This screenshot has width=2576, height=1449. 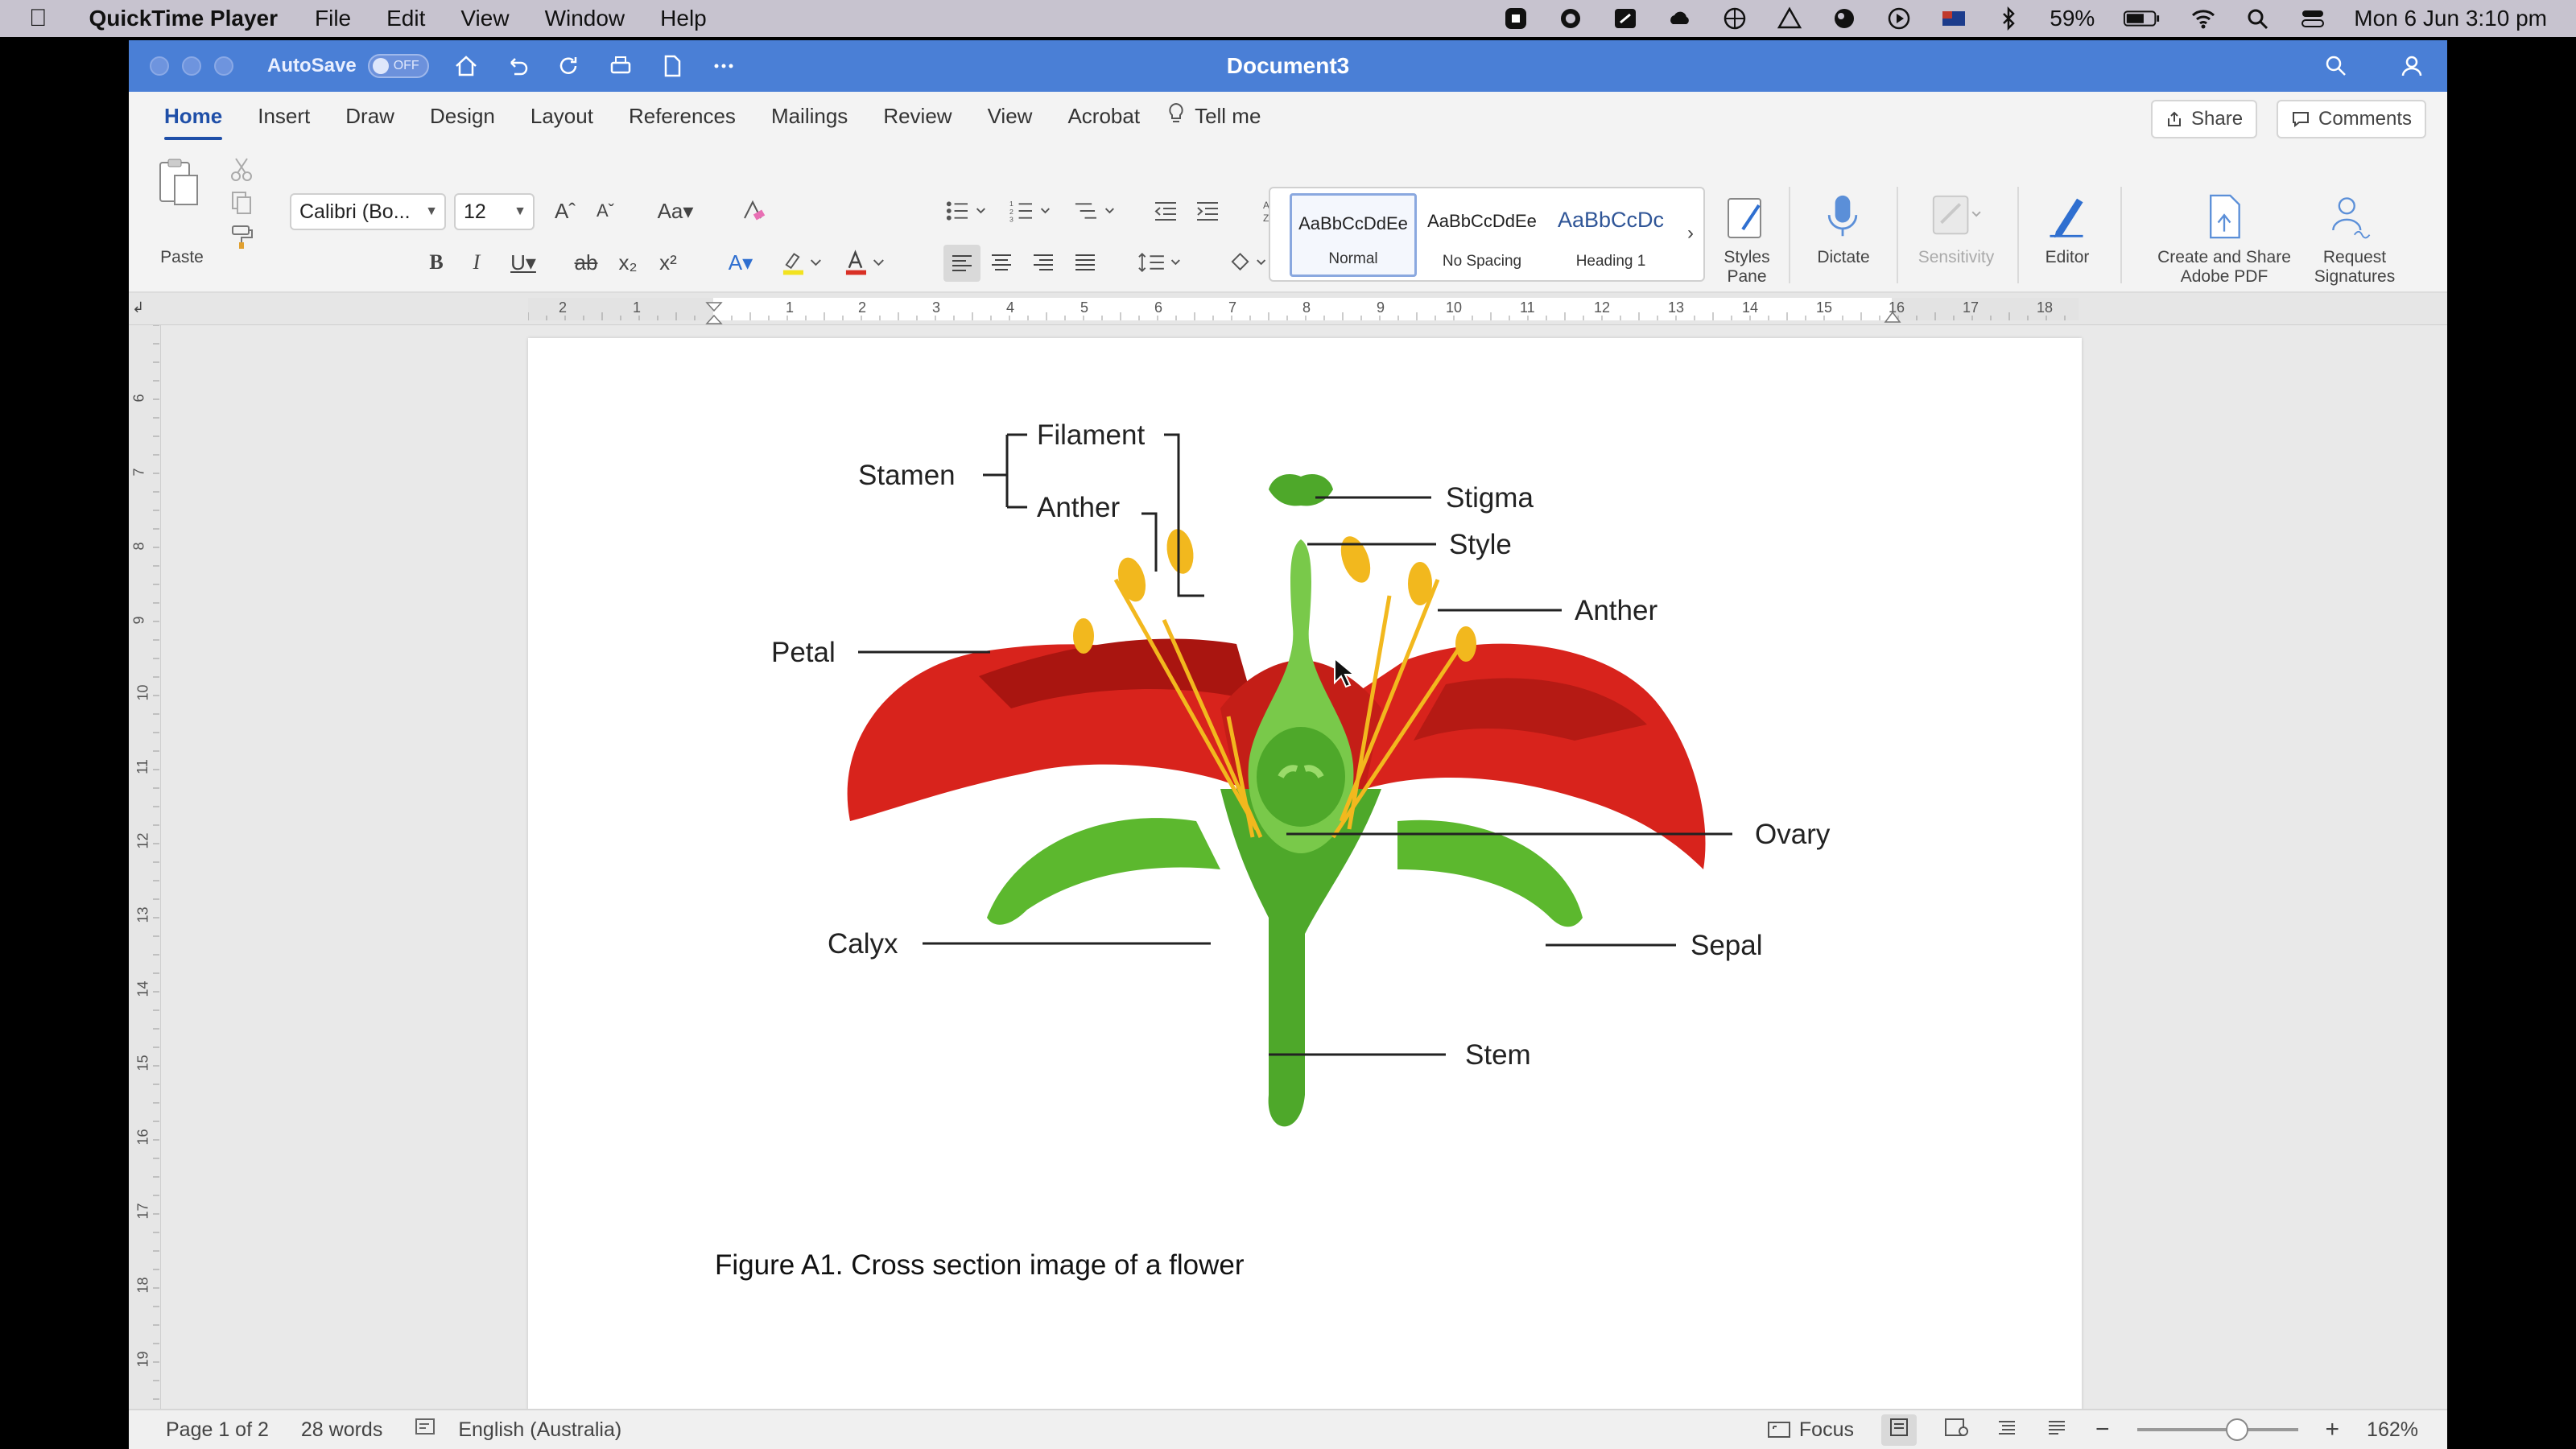 I want to click on creative-cloud-icon, so click(x=1570, y=18).